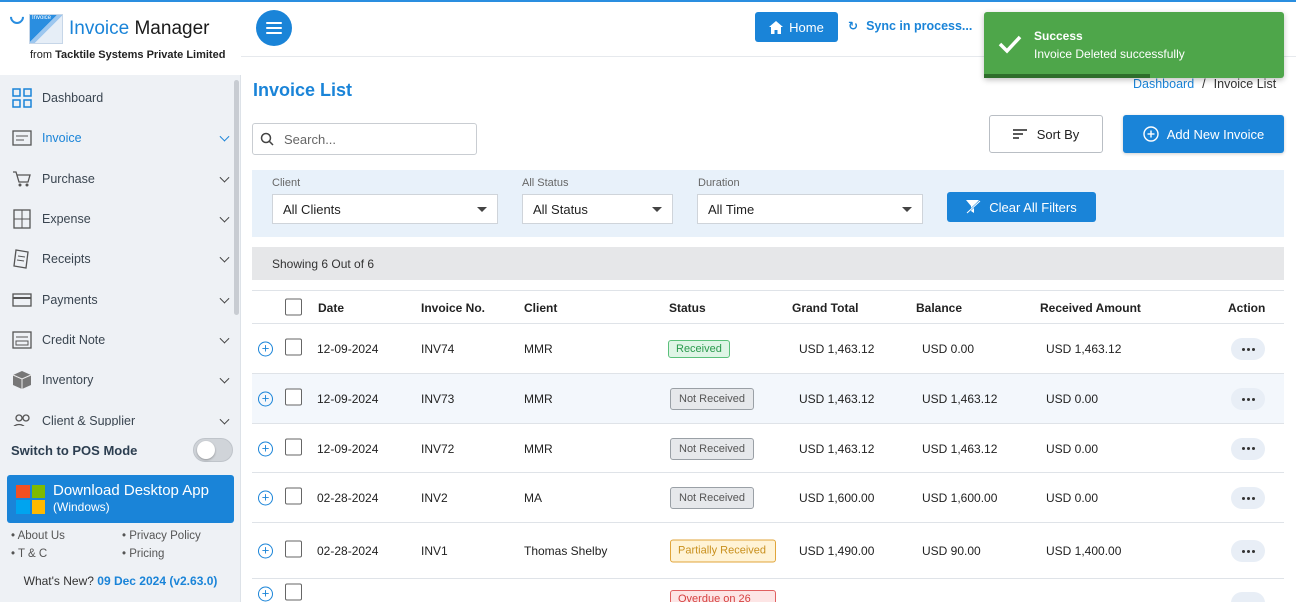 This screenshot has height=602, width=1296. I want to click on cell-invoice-no: INV72, so click(437, 449).